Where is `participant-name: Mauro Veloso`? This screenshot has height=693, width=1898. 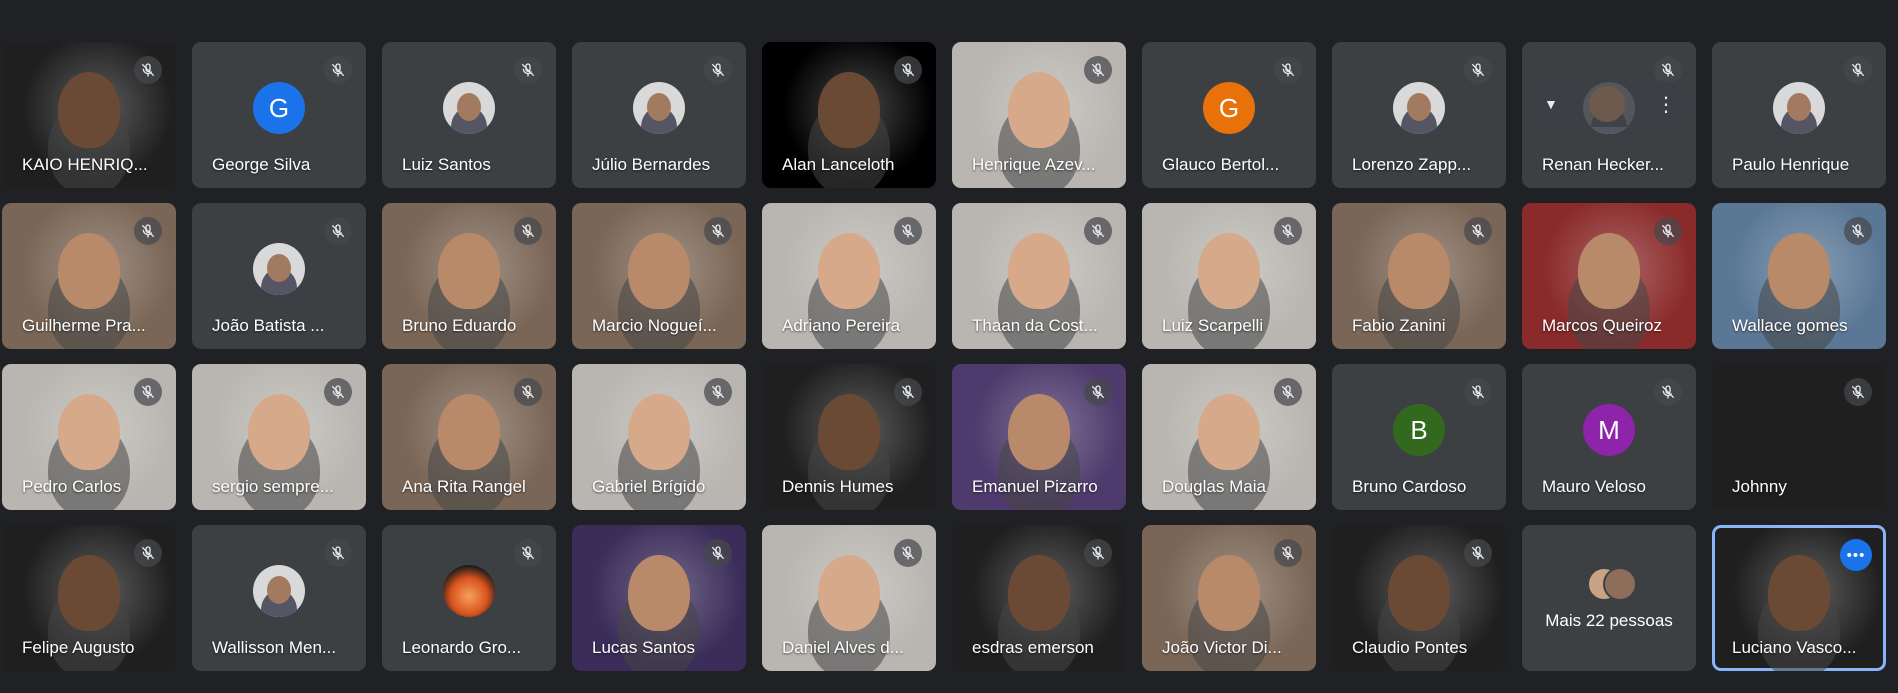
participant-name: Mauro Veloso is located at coordinates (1594, 486).